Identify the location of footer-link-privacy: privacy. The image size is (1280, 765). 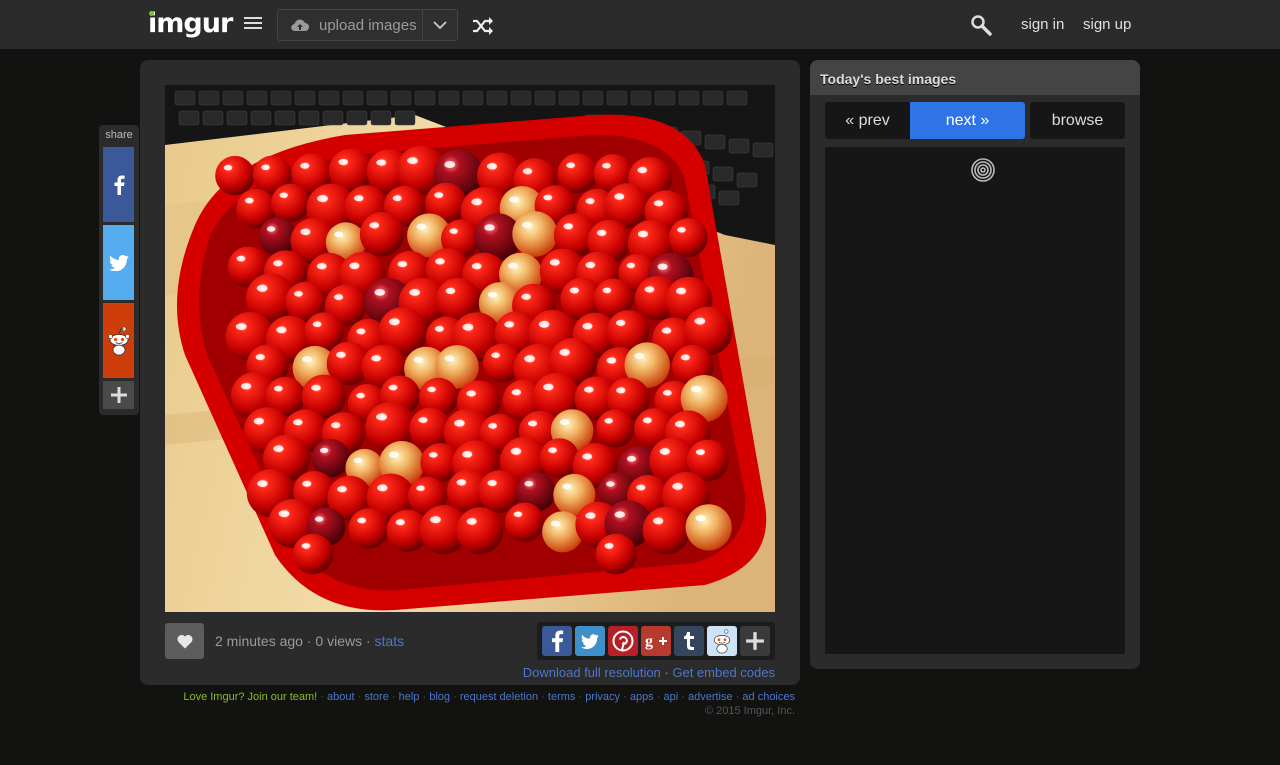
(602, 697).